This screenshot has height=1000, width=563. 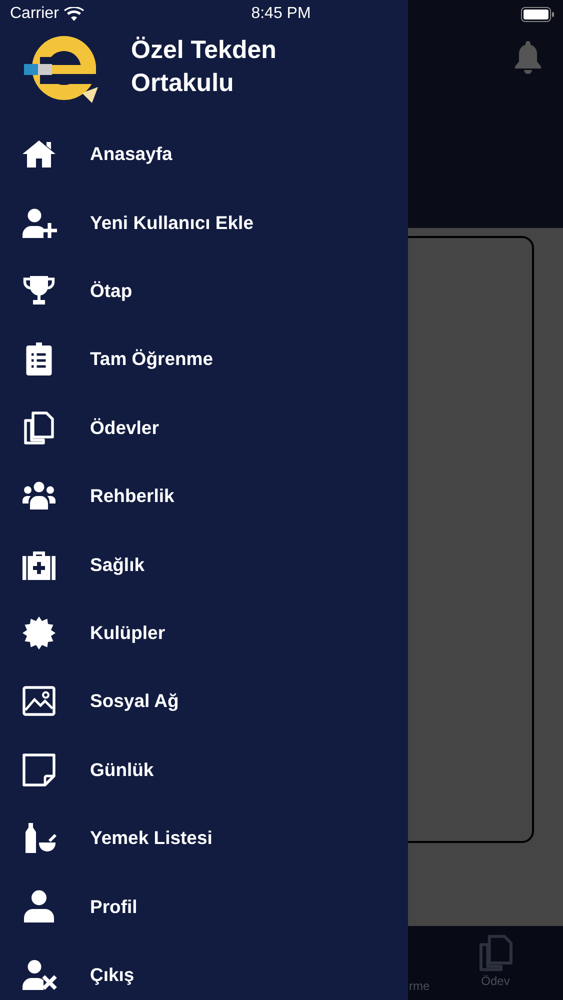 I want to click on battery-icon, so click(x=538, y=14).